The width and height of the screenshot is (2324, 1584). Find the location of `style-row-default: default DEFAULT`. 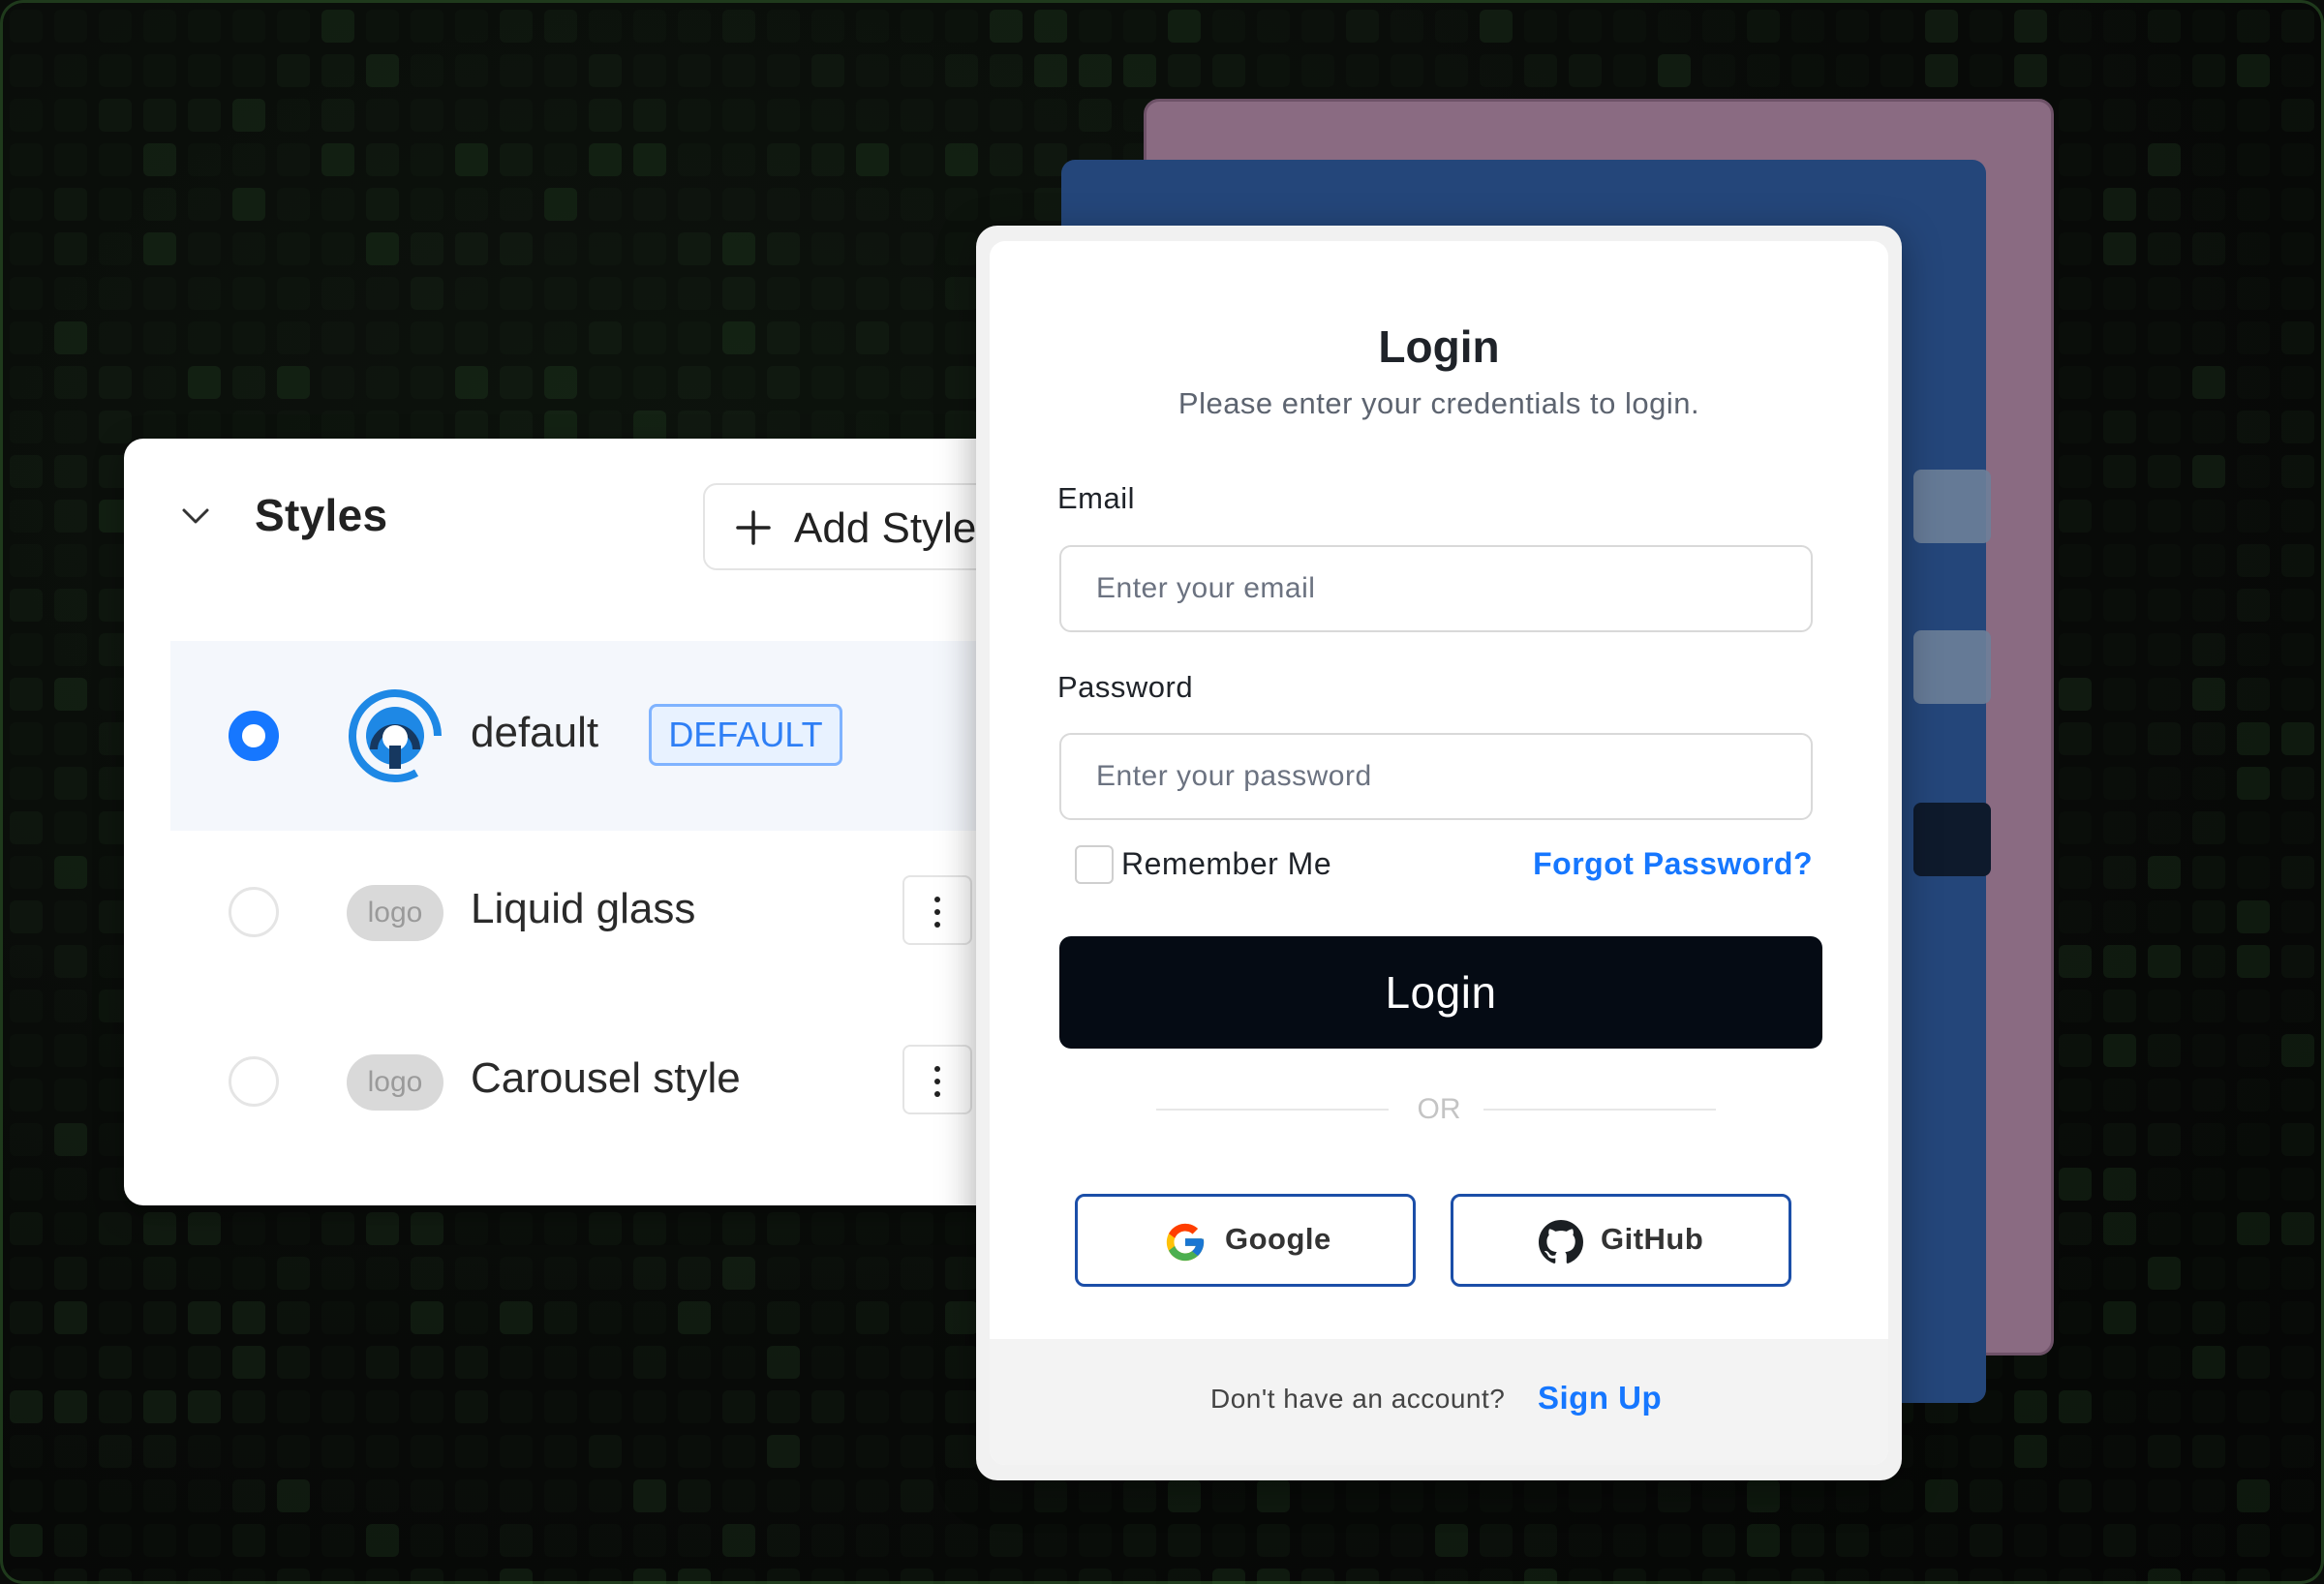

style-row-default: default DEFAULT is located at coordinates (593, 736).